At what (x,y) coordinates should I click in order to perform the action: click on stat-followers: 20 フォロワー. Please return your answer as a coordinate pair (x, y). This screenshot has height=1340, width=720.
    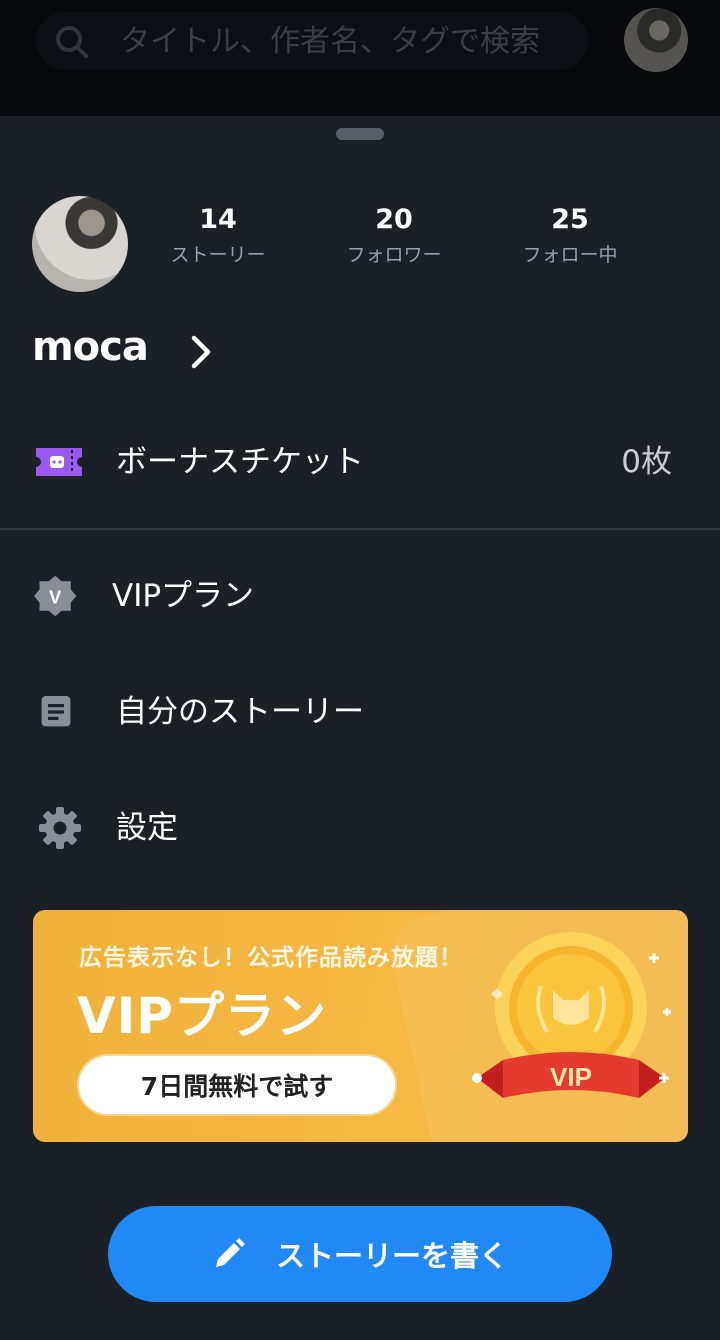
    Looking at the image, I should click on (394, 236).